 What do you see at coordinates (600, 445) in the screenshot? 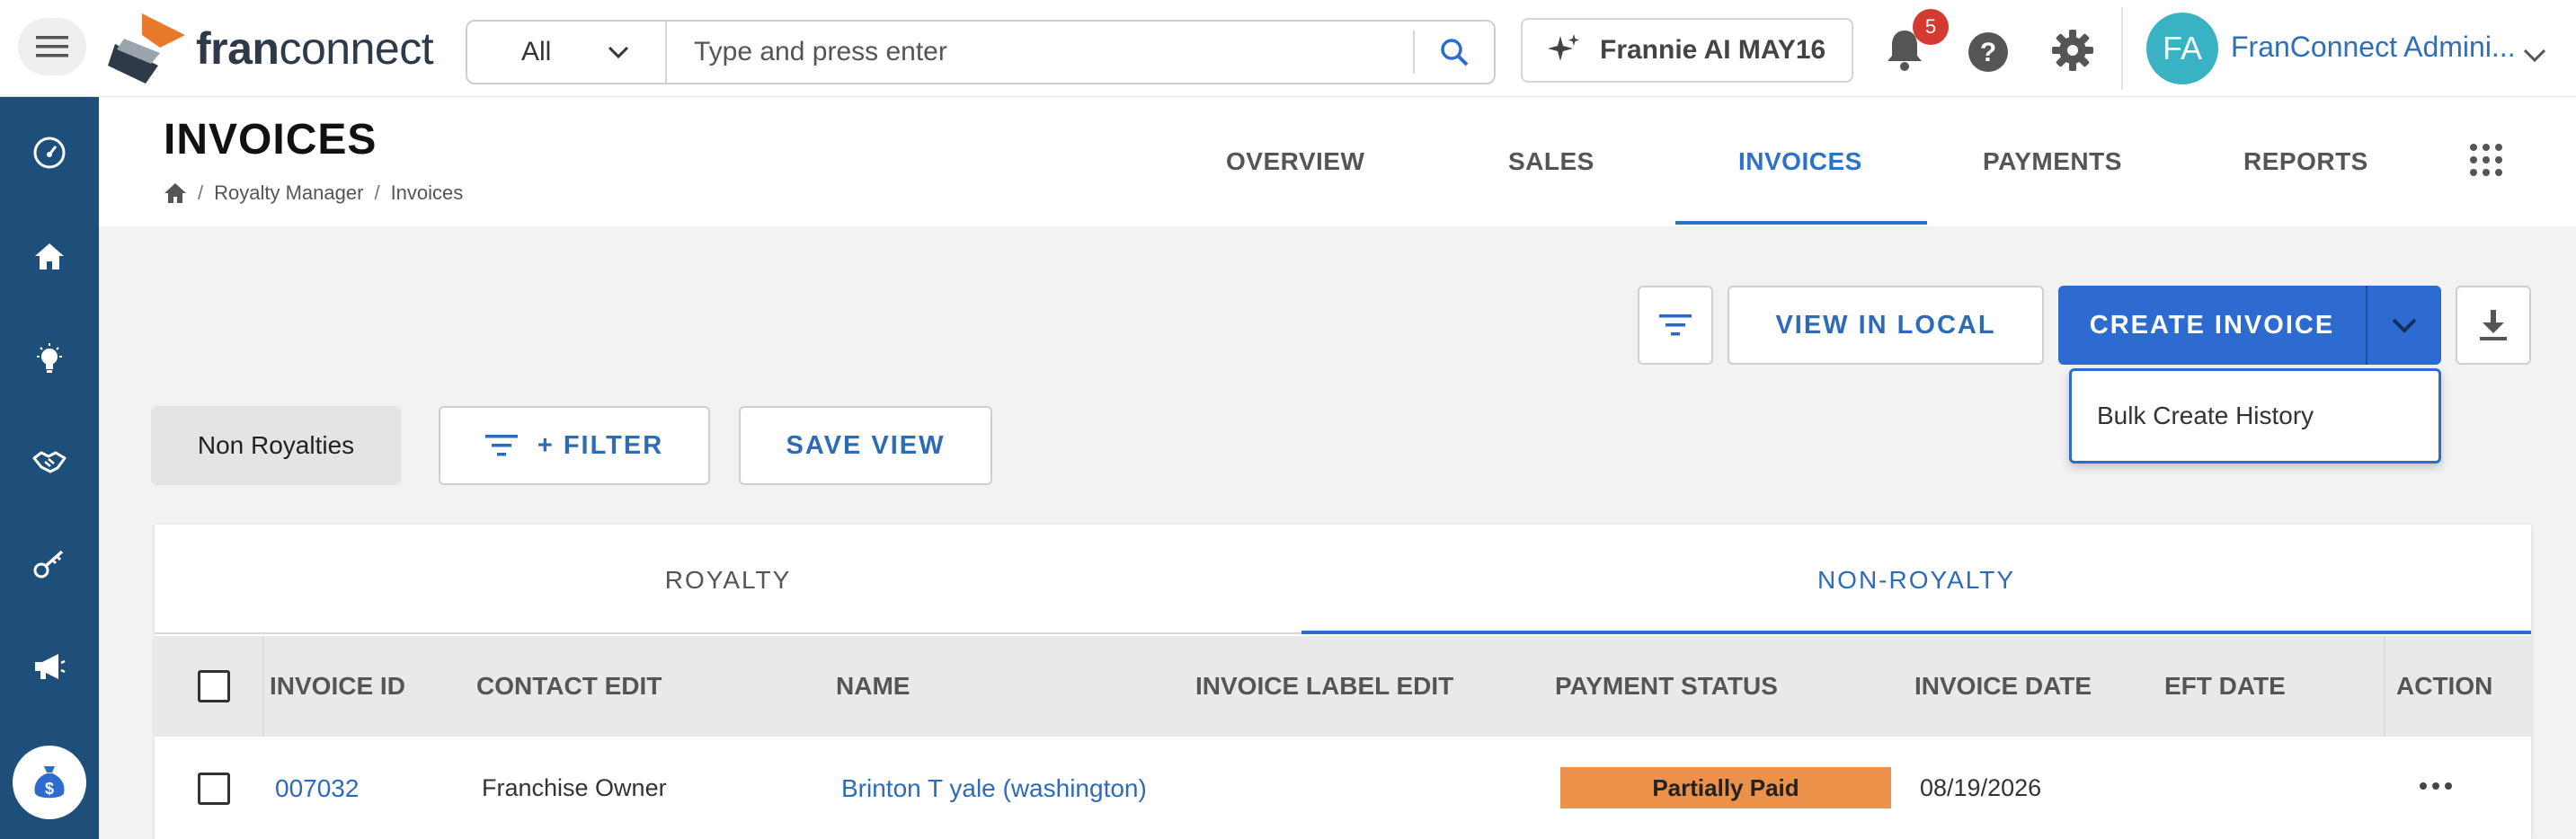
I see `add-filter-label: + FILTER` at bounding box center [600, 445].